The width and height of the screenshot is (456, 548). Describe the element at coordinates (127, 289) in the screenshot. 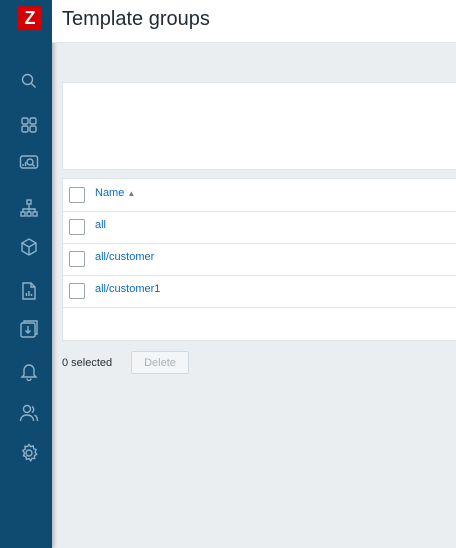

I see `group-name-link: all/customer1` at that location.